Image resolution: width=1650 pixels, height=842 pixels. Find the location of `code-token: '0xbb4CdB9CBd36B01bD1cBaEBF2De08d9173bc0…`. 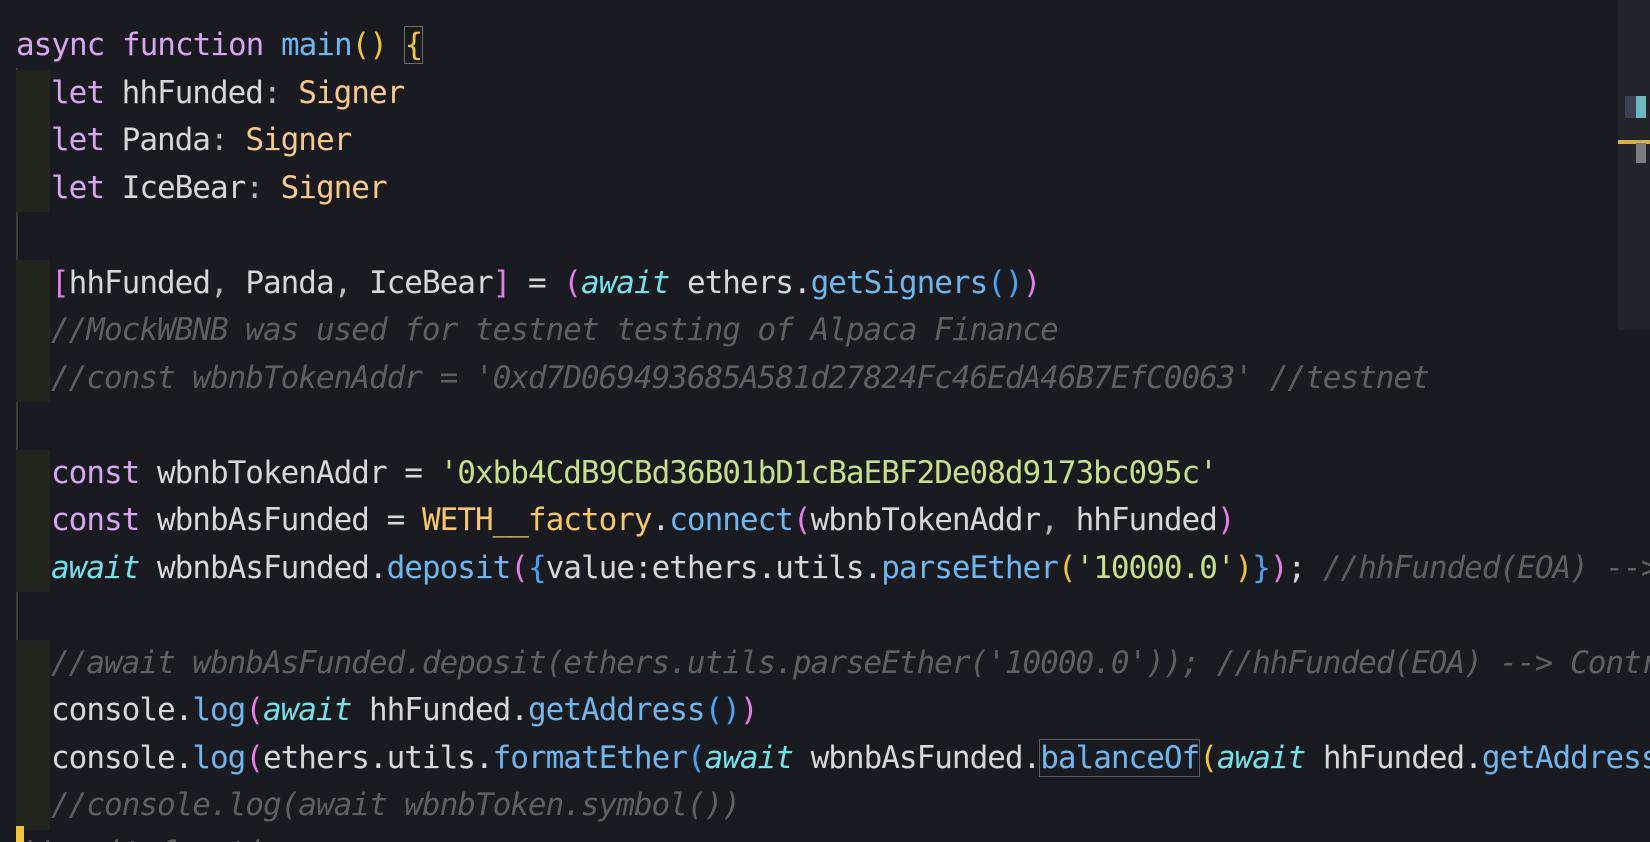

code-token: '0xbb4CdB9CBd36B01bD1cBaEBF2De08d9173bc0… is located at coordinates (828, 472).